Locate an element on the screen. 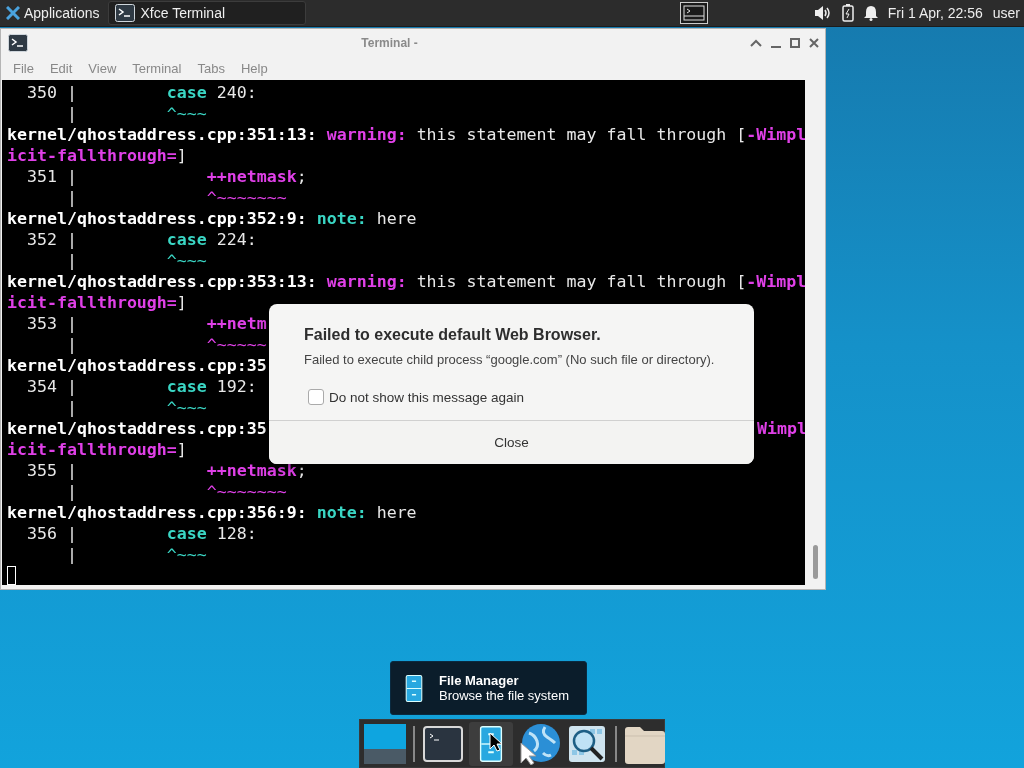 The image size is (1024, 768). volume-icon is located at coordinates (822, 13).